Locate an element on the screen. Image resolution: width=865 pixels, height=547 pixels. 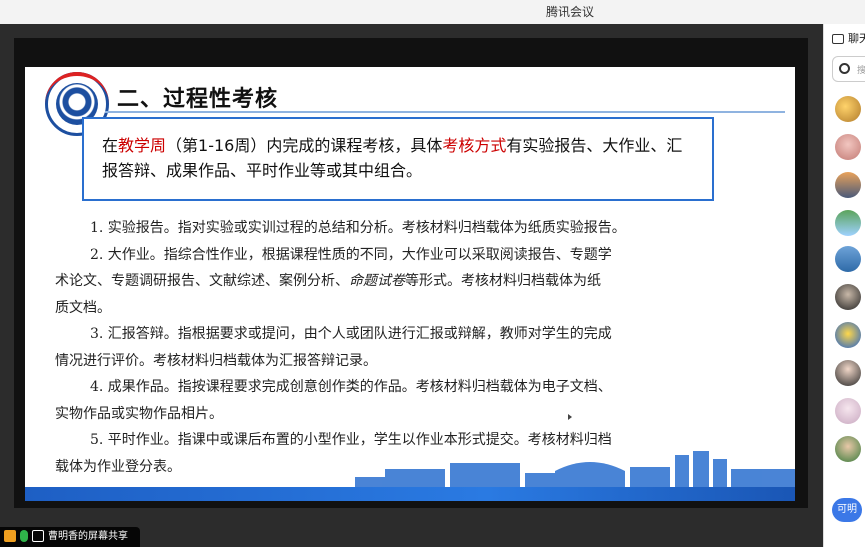
search-input: 搜 is located at coordinates (848, 69).